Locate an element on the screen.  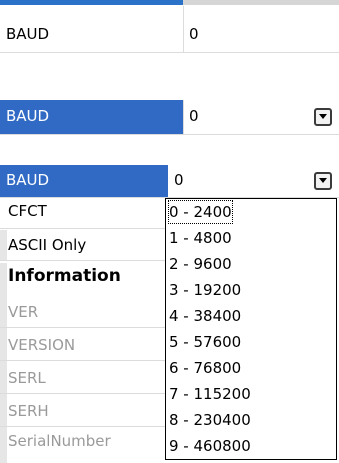
dropdown-option: 8 - 230400 is located at coordinates (210, 420).